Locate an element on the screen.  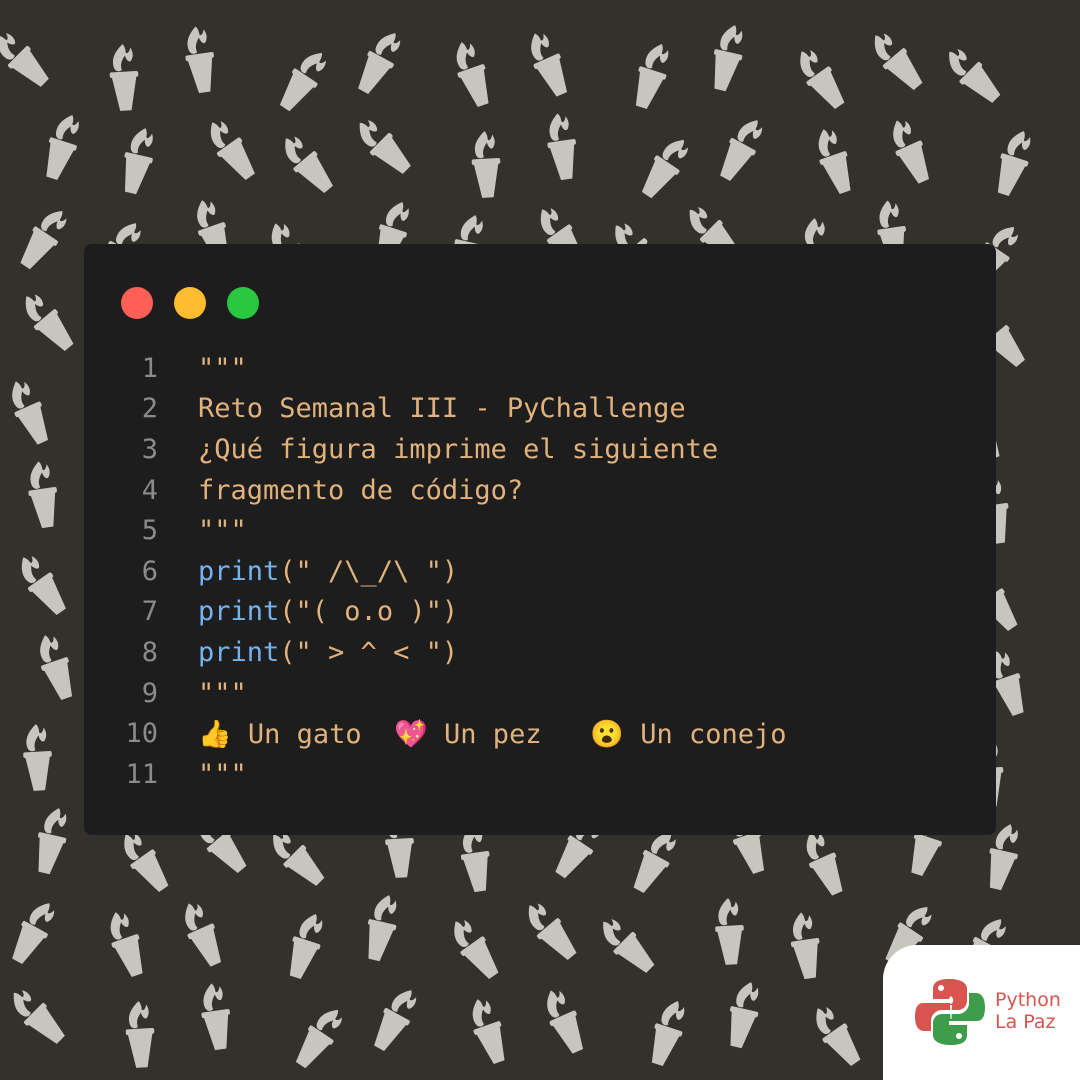
code-line: 6 print(" /\_/\ ") is located at coordinates (540, 571).